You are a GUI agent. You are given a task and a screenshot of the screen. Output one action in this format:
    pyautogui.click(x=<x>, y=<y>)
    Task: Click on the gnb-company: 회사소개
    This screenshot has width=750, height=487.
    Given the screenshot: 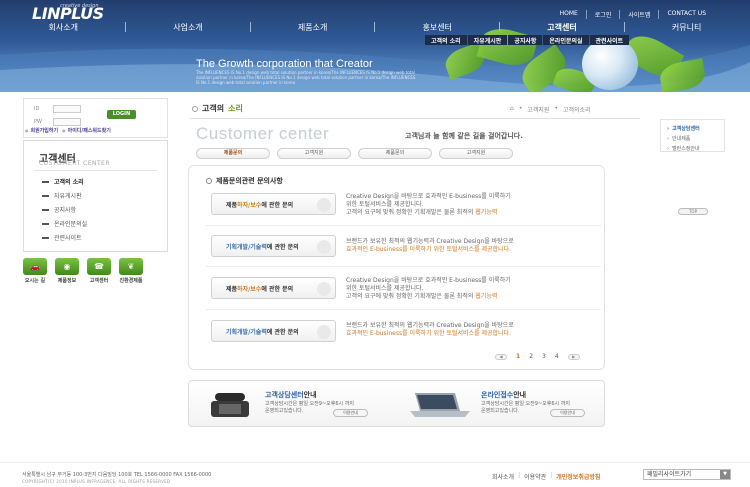 What is the action you would take?
    pyautogui.click(x=63, y=28)
    